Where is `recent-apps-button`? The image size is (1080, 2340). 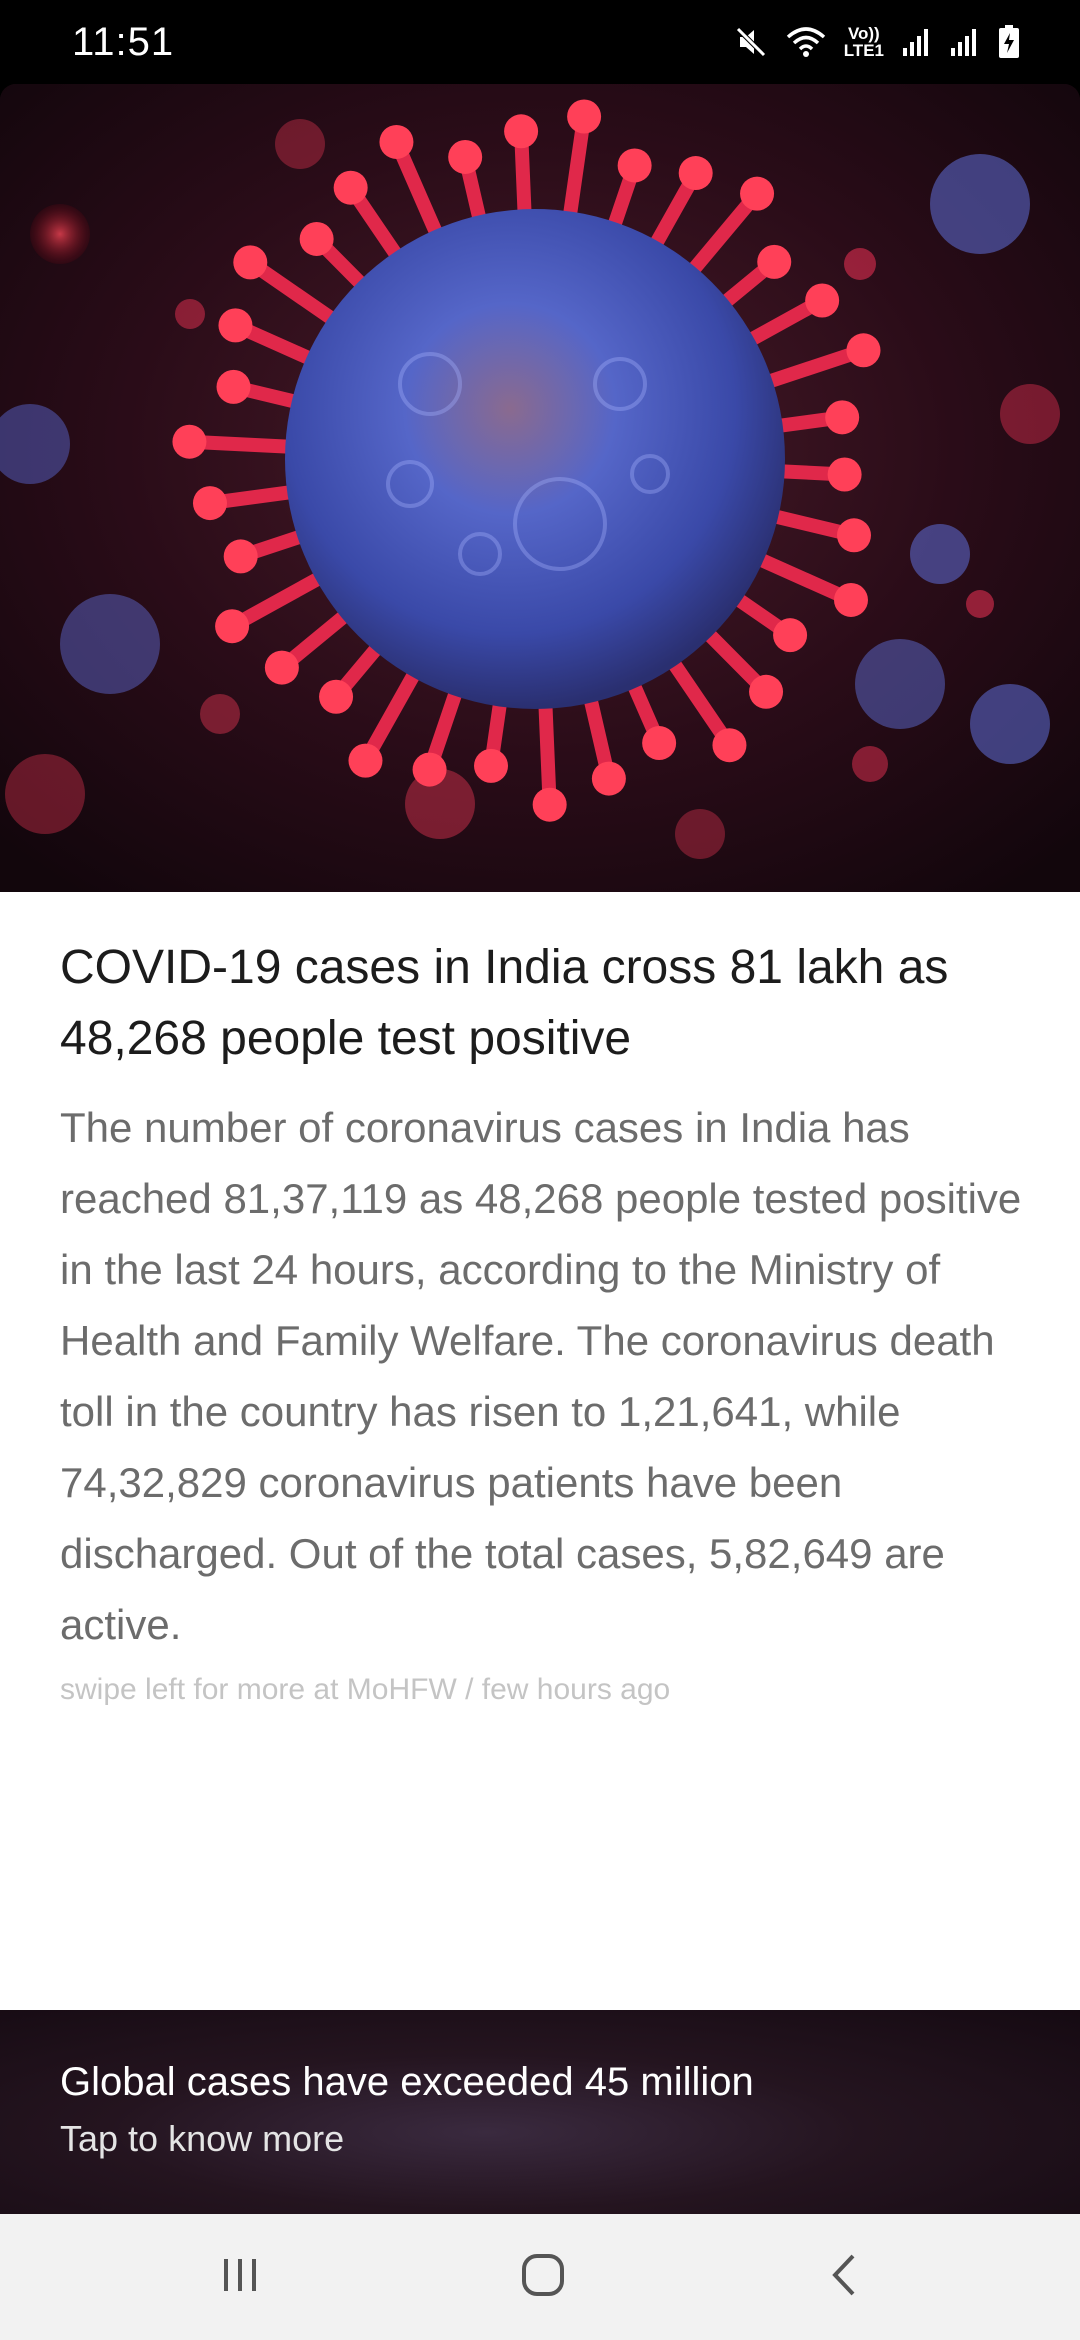
recent-apps-button is located at coordinates (240, 2277).